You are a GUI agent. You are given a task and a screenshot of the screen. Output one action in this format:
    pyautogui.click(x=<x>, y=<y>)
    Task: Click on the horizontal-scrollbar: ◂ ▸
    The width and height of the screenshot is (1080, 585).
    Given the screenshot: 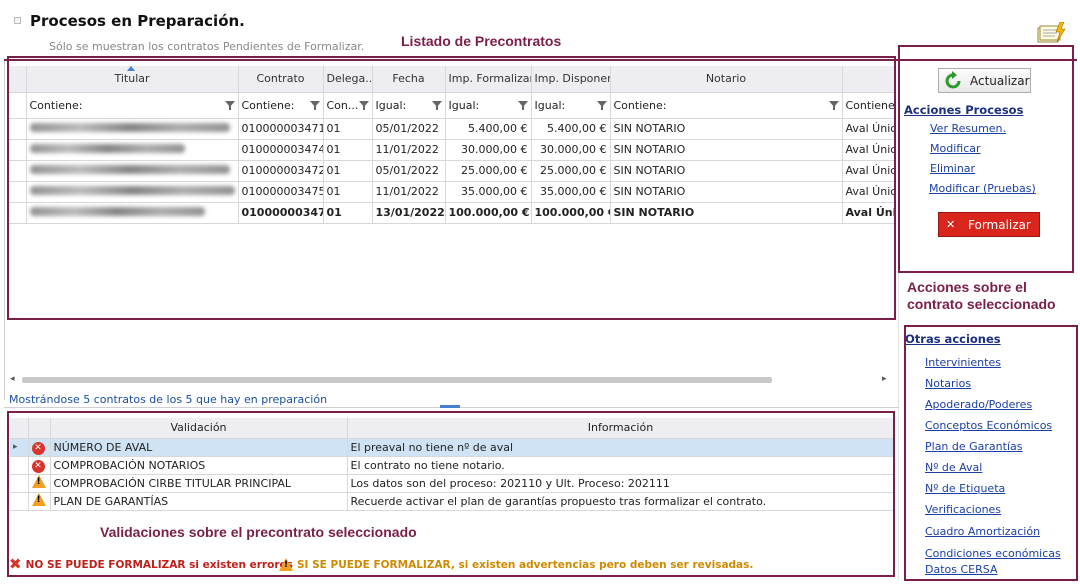 What is the action you would take?
    pyautogui.click(x=451, y=380)
    